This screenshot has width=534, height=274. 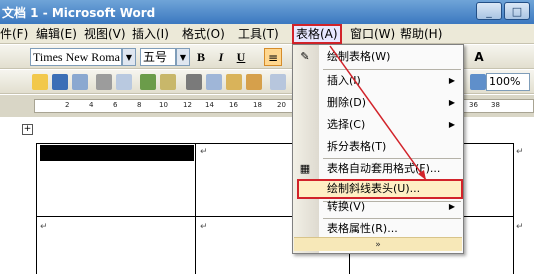 I want to click on annotation-arrow, so click(x=378, y=113).